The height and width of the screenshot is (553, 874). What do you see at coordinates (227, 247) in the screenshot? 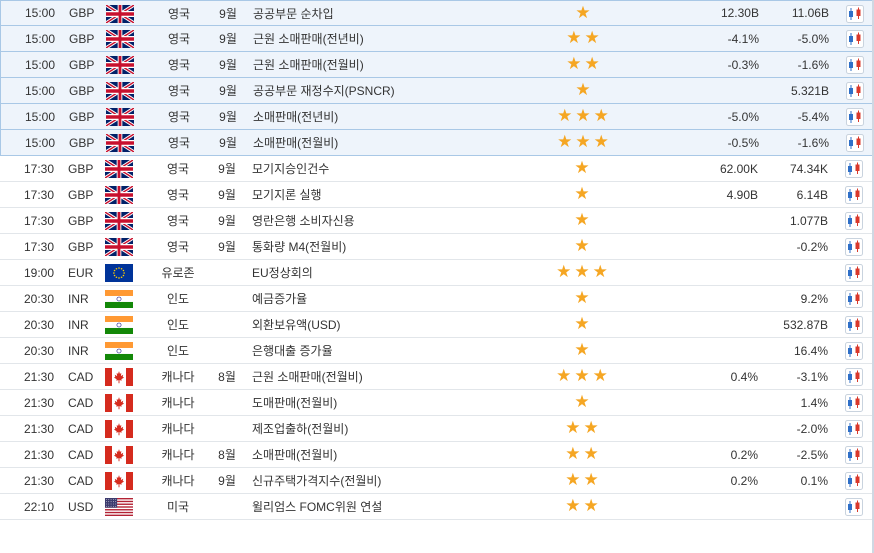
I see `event-period: 9월` at bounding box center [227, 247].